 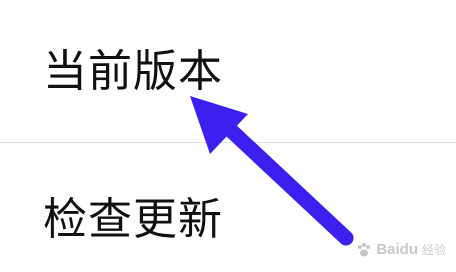 What do you see at coordinates (133, 71) in the screenshot?
I see `current-version-label: 当前版本` at bounding box center [133, 71].